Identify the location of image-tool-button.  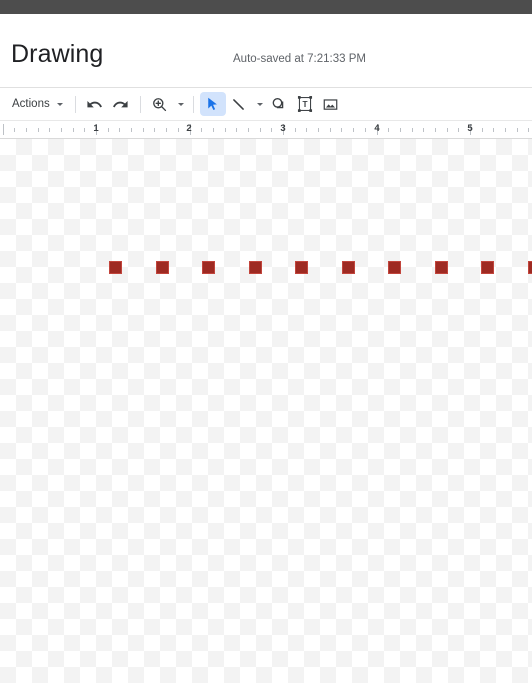
(331, 104).